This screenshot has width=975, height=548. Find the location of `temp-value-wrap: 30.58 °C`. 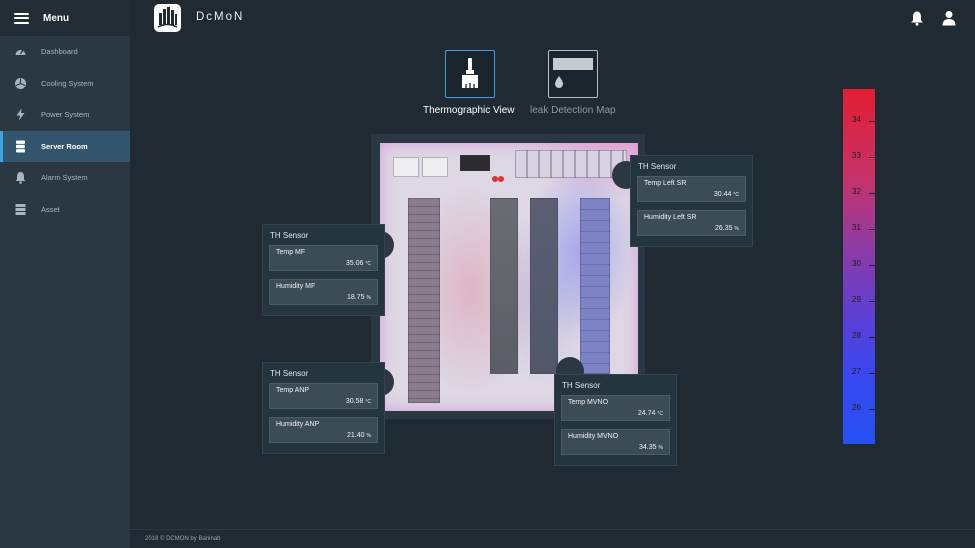

temp-value-wrap: 30.58 °C is located at coordinates (358, 401).